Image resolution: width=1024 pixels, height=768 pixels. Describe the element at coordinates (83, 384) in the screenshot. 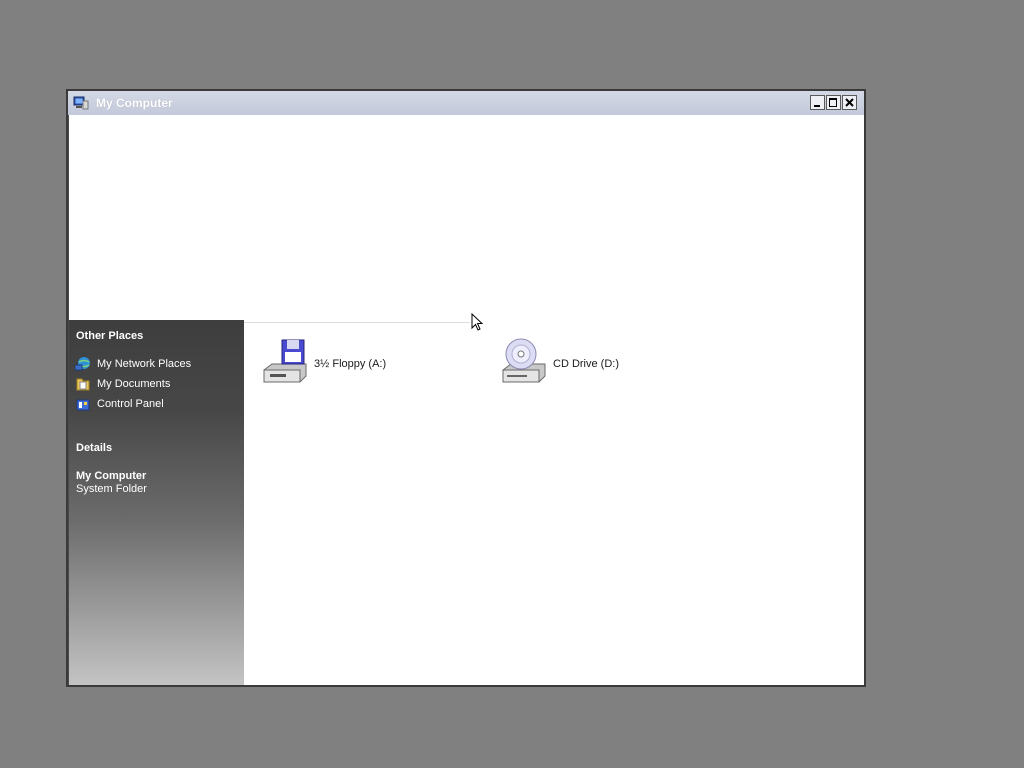

I see `documents-folder-icon` at that location.